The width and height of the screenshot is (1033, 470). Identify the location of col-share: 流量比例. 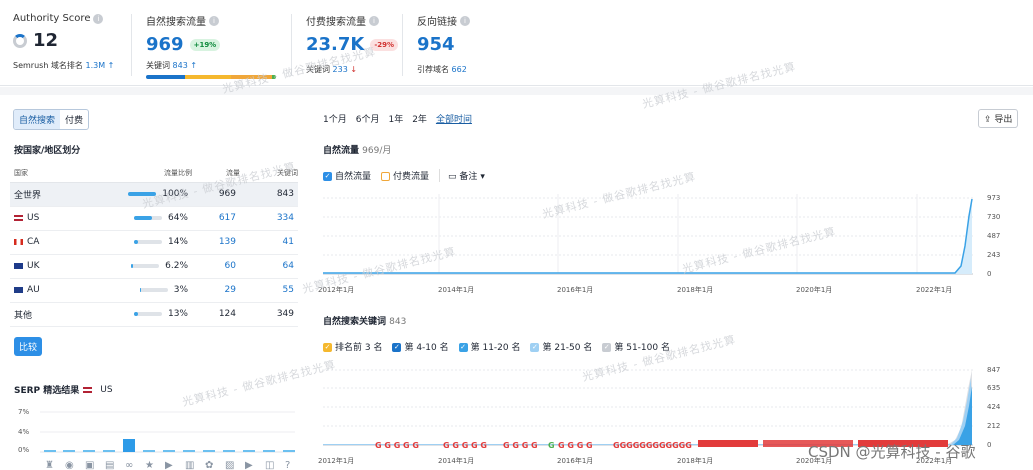
(155, 173).